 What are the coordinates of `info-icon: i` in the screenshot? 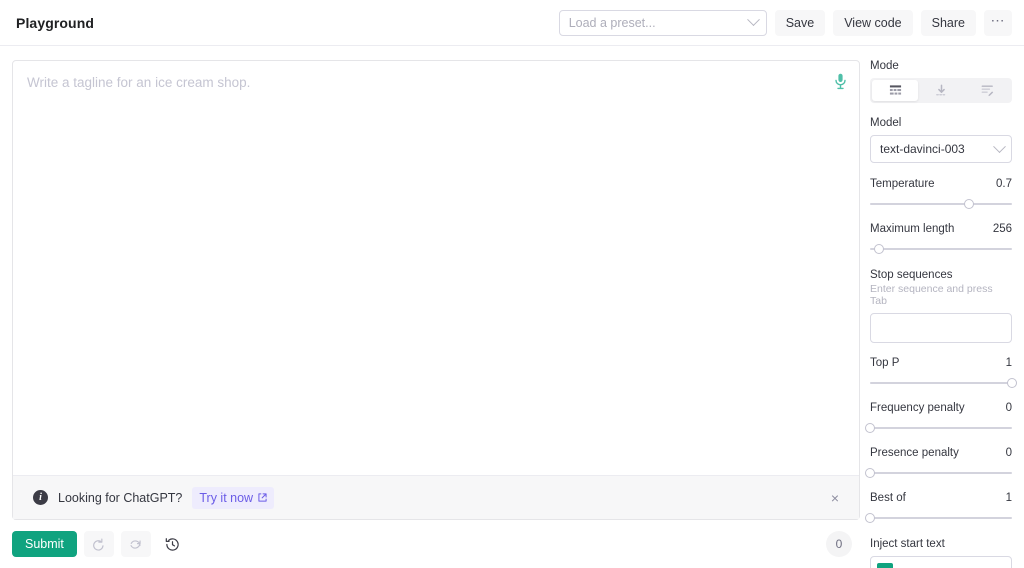 It's located at (40, 497).